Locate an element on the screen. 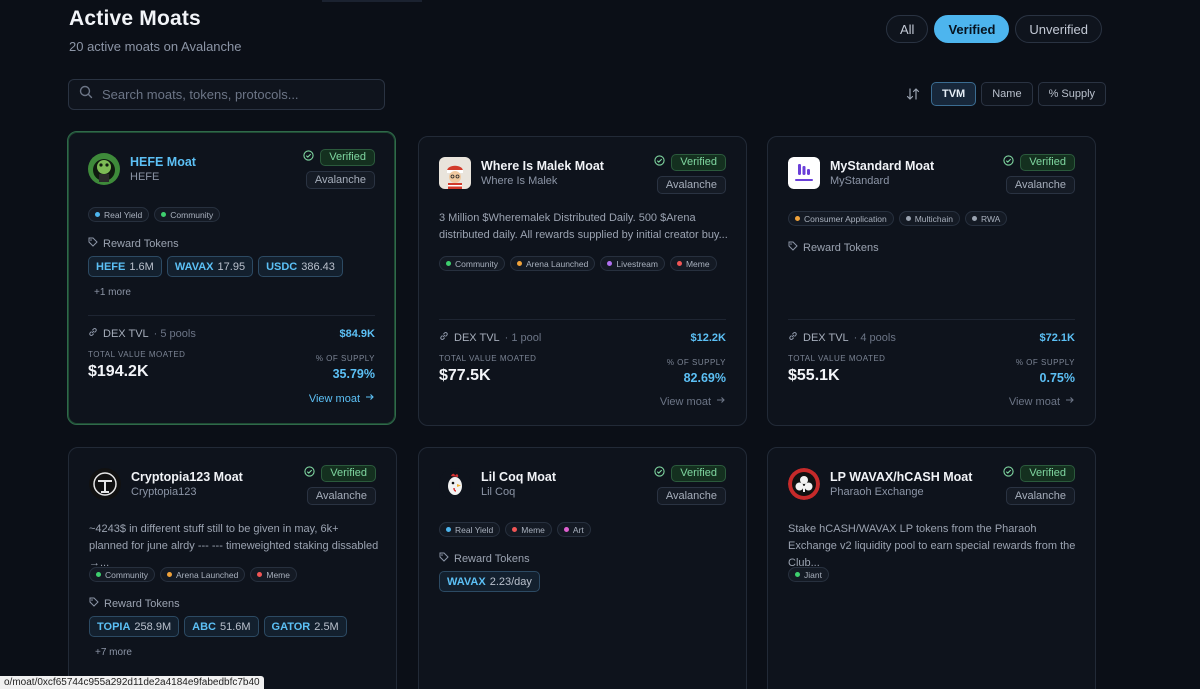  reward-token-chip: HEFE 1.6M is located at coordinates (125, 266).